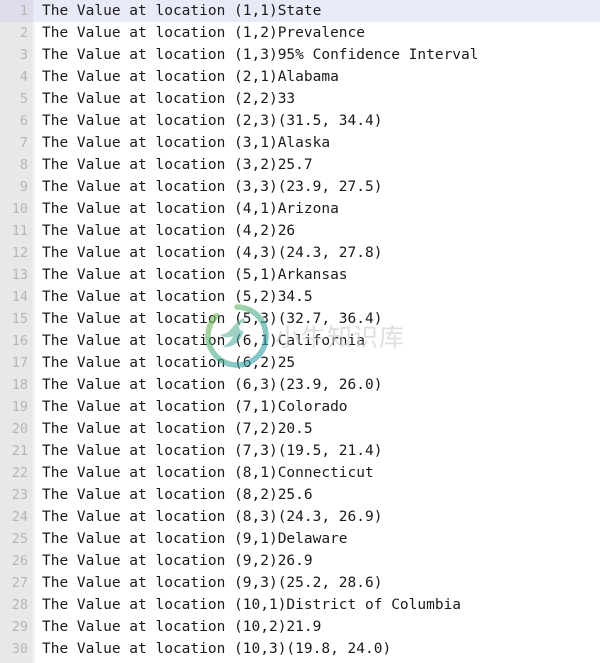 The height and width of the screenshot is (663, 600). What do you see at coordinates (19, 275) in the screenshot?
I see `line-number: 13` at bounding box center [19, 275].